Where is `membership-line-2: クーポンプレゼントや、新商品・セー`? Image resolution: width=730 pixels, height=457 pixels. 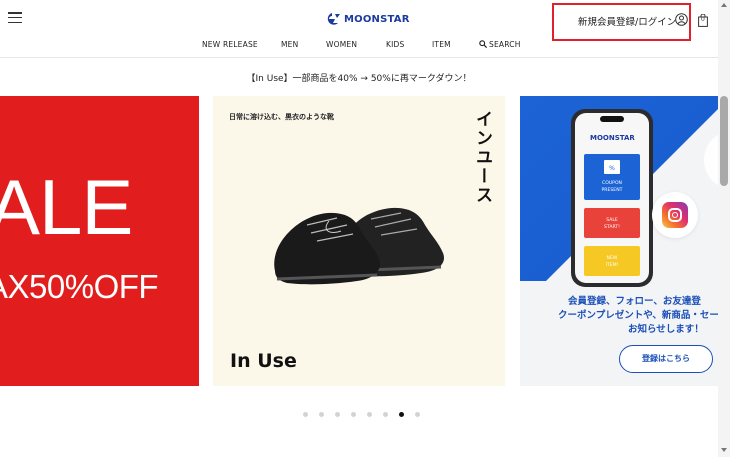
membership-line-2: クーポンプレゼントや、新商品・セー is located at coordinates (638, 315).